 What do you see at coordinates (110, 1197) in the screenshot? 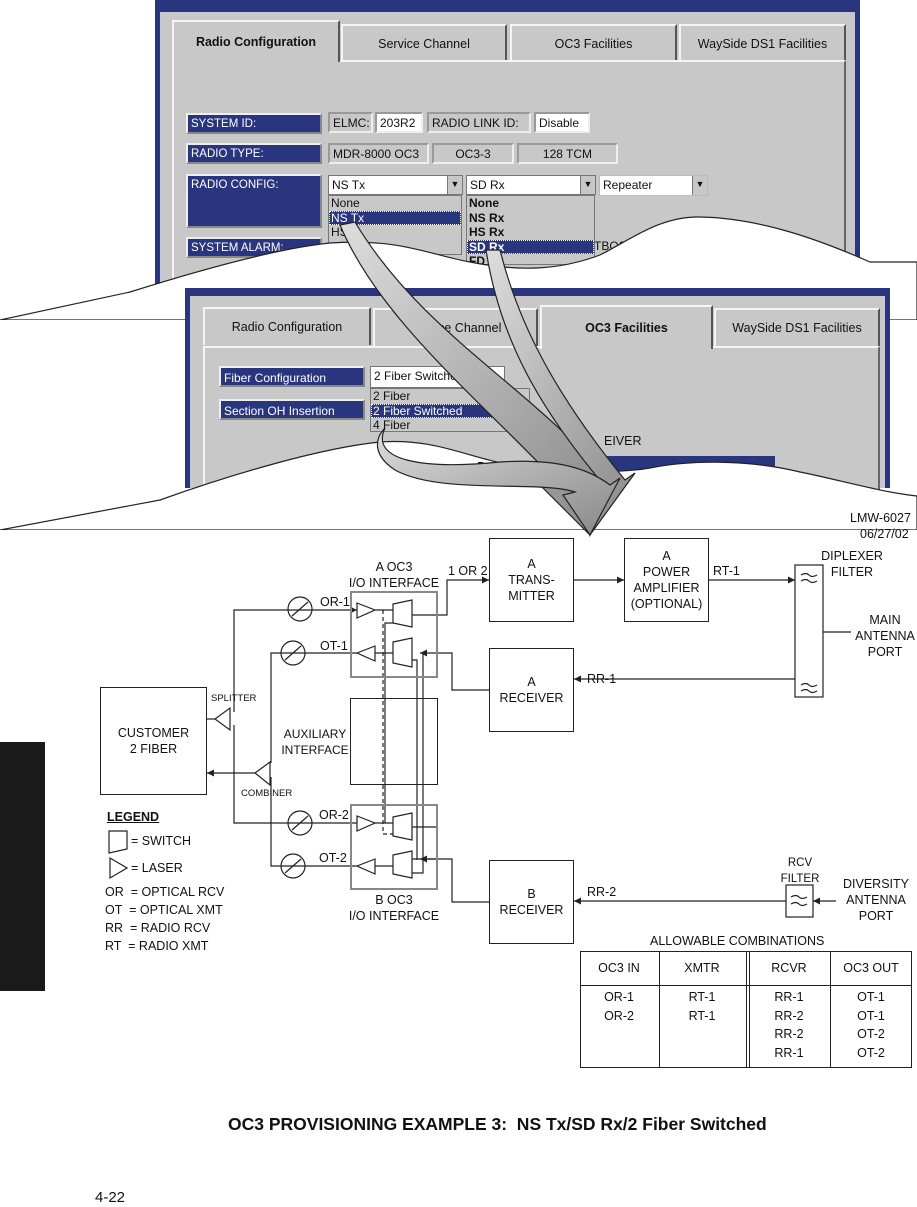
I see `page-number: 4-22` at bounding box center [110, 1197].